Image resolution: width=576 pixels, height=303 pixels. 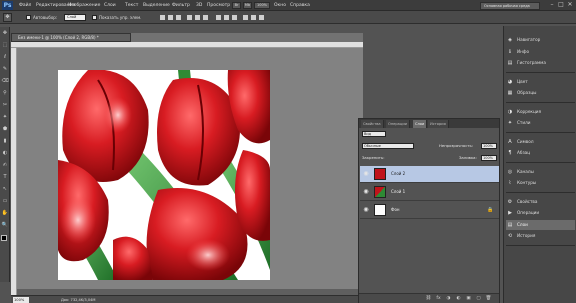 I want to click on tool-icon: T, so click(x=5, y=177).